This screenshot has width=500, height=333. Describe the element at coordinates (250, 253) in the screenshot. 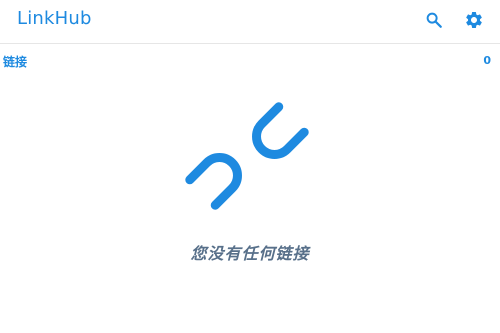

I see `empty-state-message: 您没有任何链接` at that location.